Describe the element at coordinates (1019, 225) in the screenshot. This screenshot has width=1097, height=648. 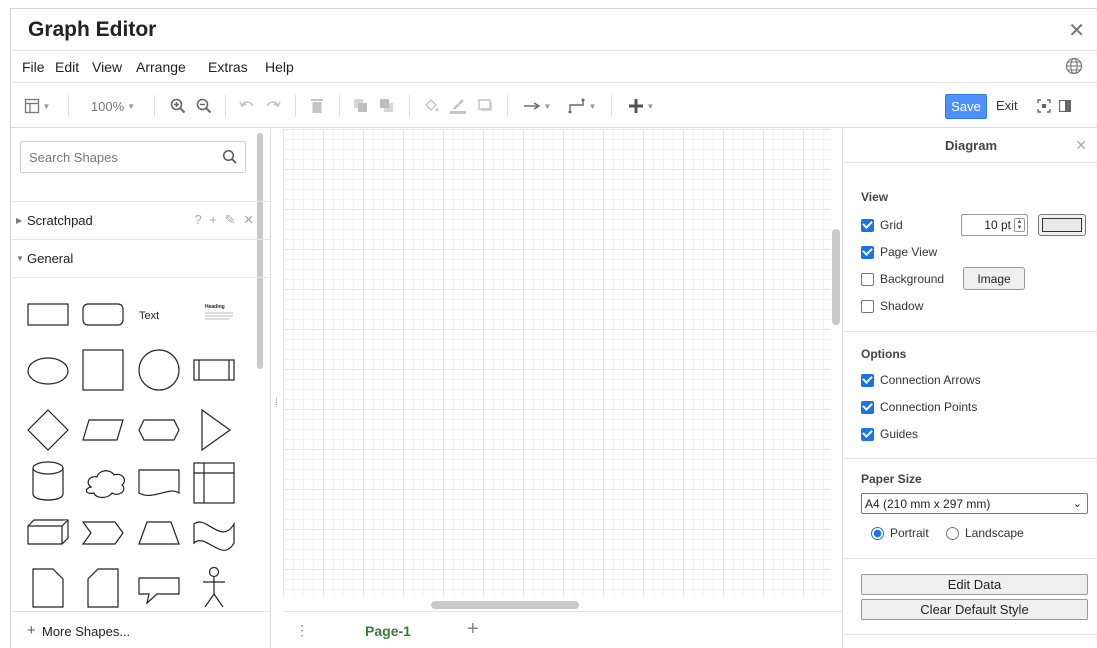
I see `spinner-icon: ▲ ▼` at that location.